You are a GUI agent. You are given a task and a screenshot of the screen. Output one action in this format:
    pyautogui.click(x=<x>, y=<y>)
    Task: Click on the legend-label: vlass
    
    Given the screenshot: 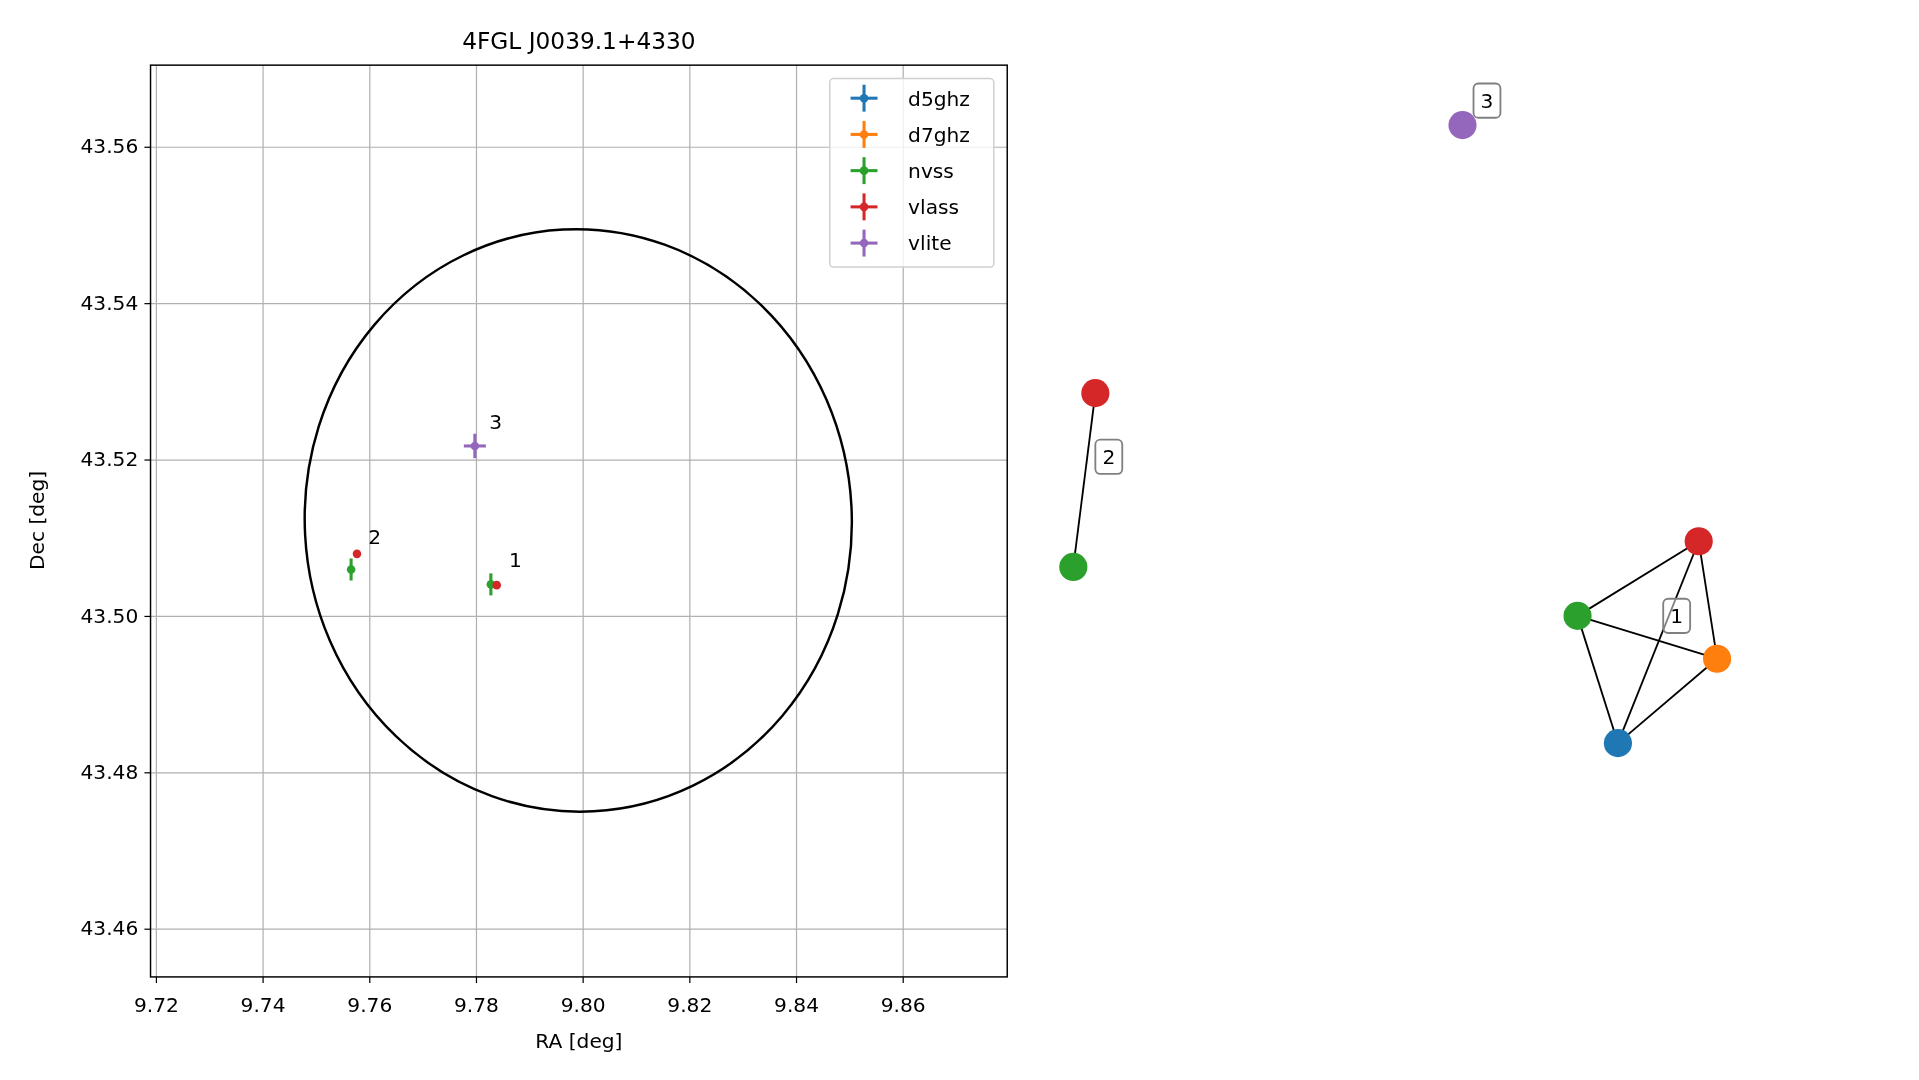 What is the action you would take?
    pyautogui.click(x=934, y=207)
    